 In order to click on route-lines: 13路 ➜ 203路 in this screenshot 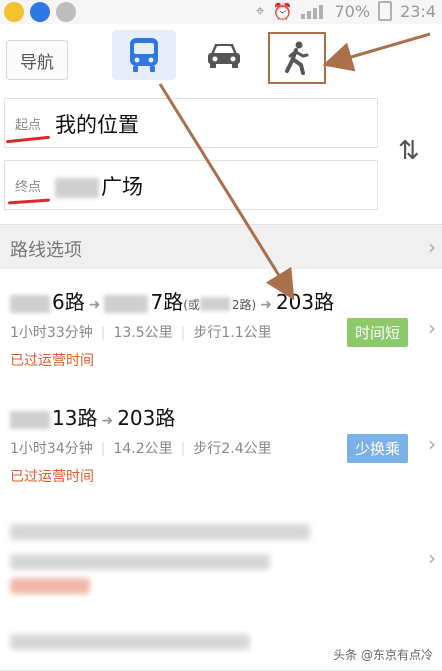, I will do `click(92, 416)`.